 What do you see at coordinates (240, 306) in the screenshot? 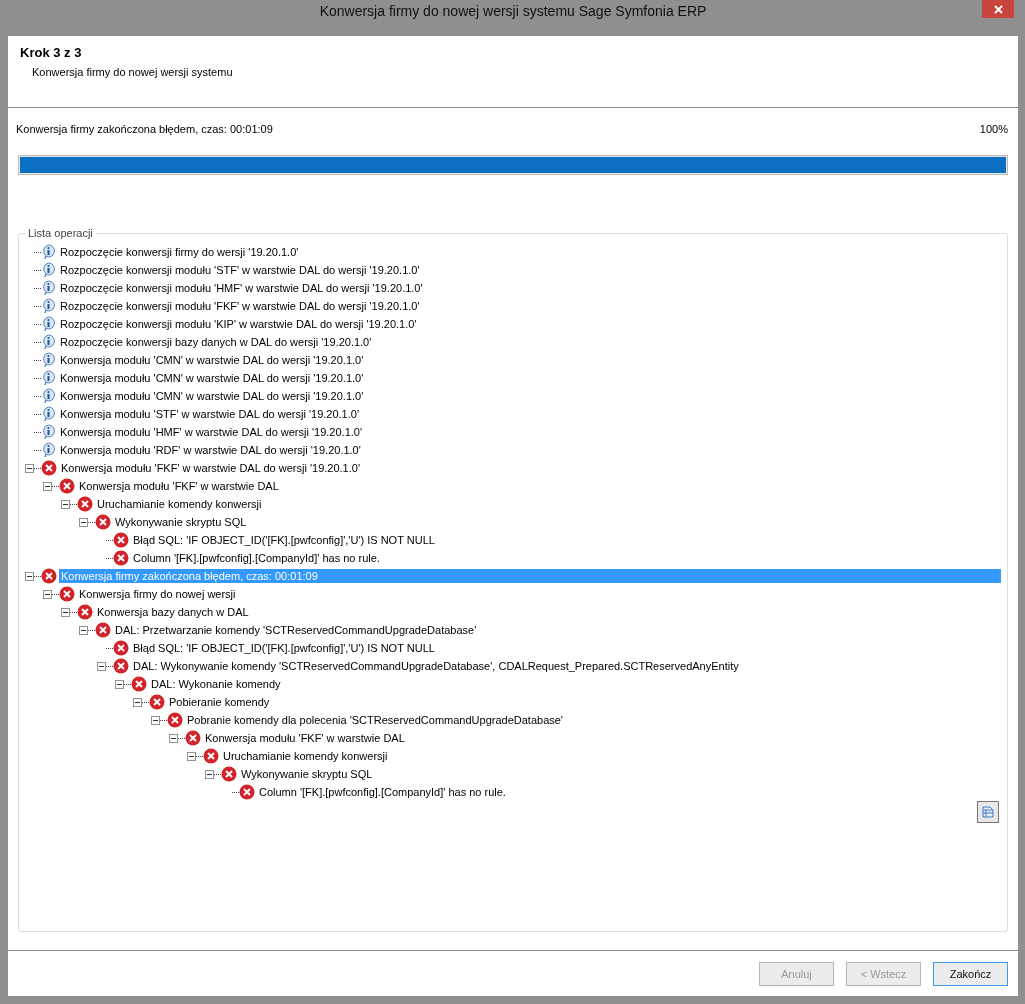
I see `tree-item: Rozpoczęcie konwersji modułu 'FKF' w warstwie DAL do wersji '19.20.1.0'` at bounding box center [240, 306].